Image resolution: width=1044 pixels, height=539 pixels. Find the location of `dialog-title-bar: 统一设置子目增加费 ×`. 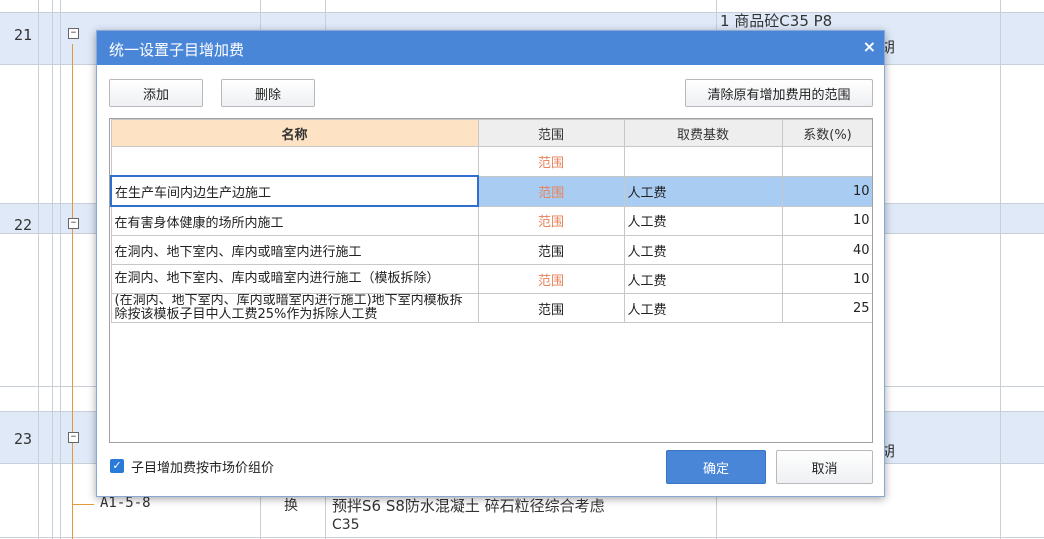

dialog-title-bar: 统一设置子目增加费 × is located at coordinates (490, 48).